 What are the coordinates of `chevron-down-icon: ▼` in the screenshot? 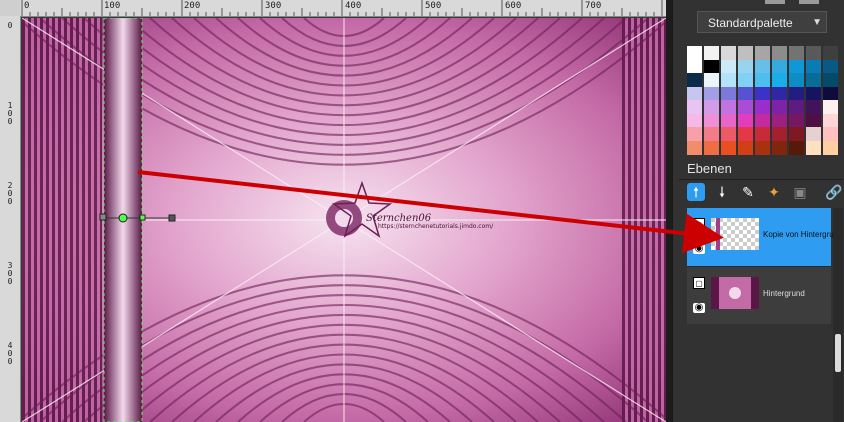 It's located at (817, 22).